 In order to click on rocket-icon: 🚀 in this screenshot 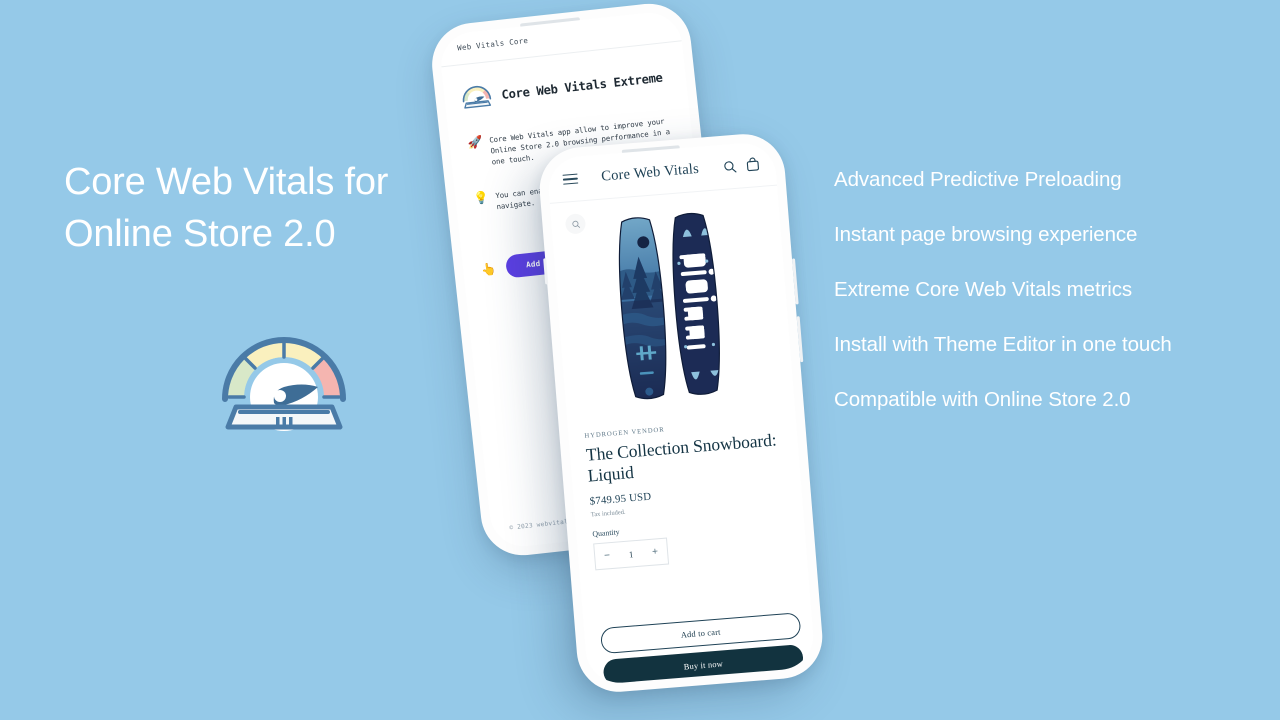, I will do `click(475, 142)`.